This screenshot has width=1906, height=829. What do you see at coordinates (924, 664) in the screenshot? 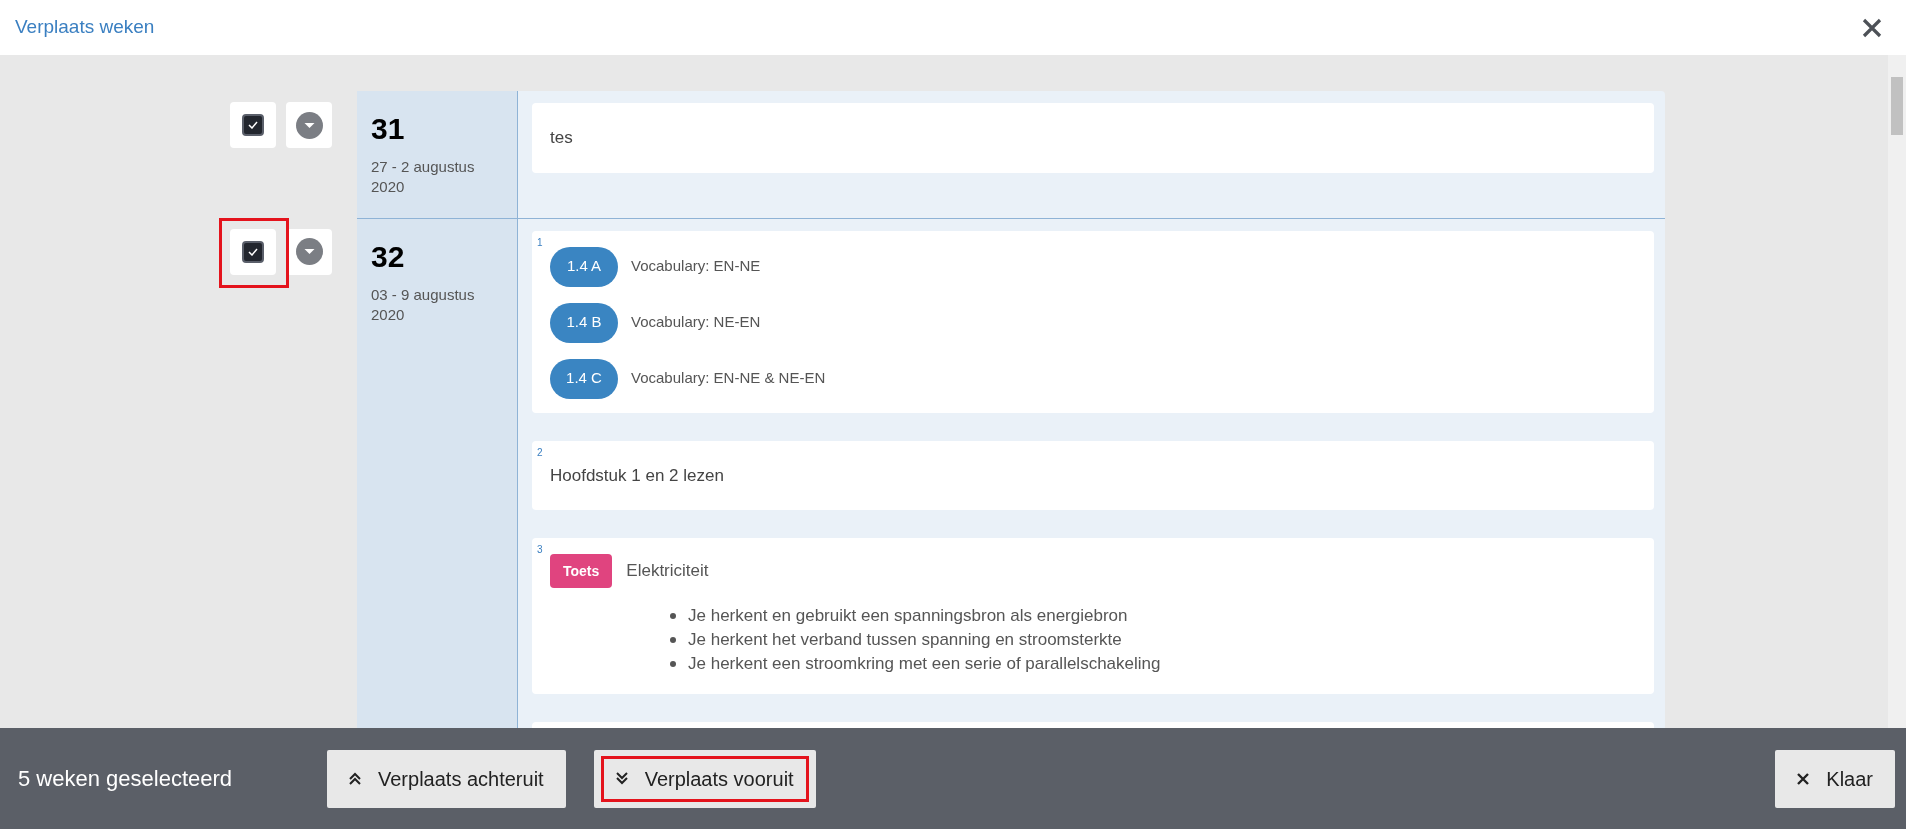
I see `goal-text: Je herkent een stroomkring met een serie of parallelschakeling` at bounding box center [924, 664].